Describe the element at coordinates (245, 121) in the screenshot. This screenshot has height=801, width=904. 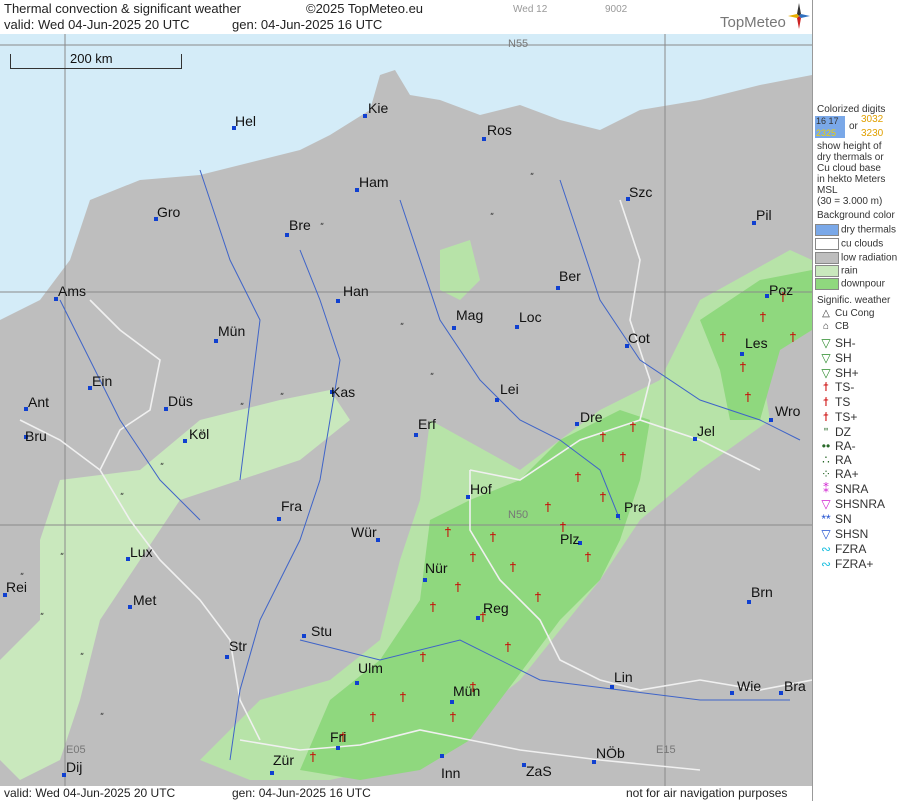
I see `city-hel: Hel` at that location.